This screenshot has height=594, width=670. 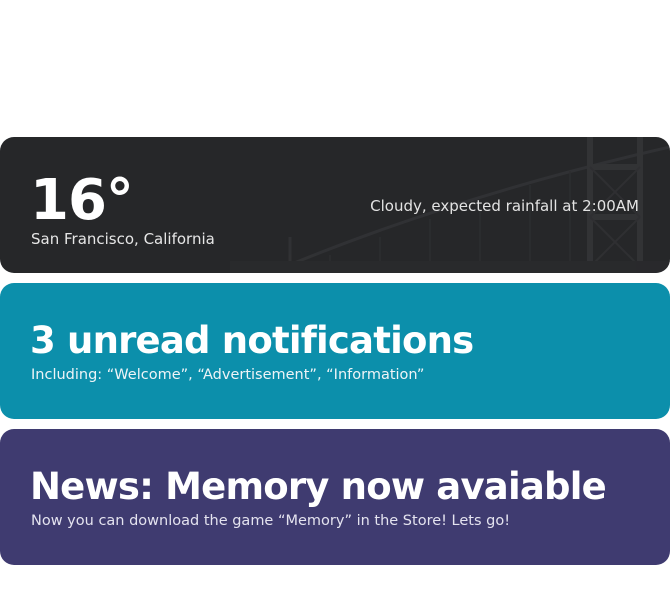 I want to click on notifications-title: 3 unread notifications, so click(x=252, y=340).